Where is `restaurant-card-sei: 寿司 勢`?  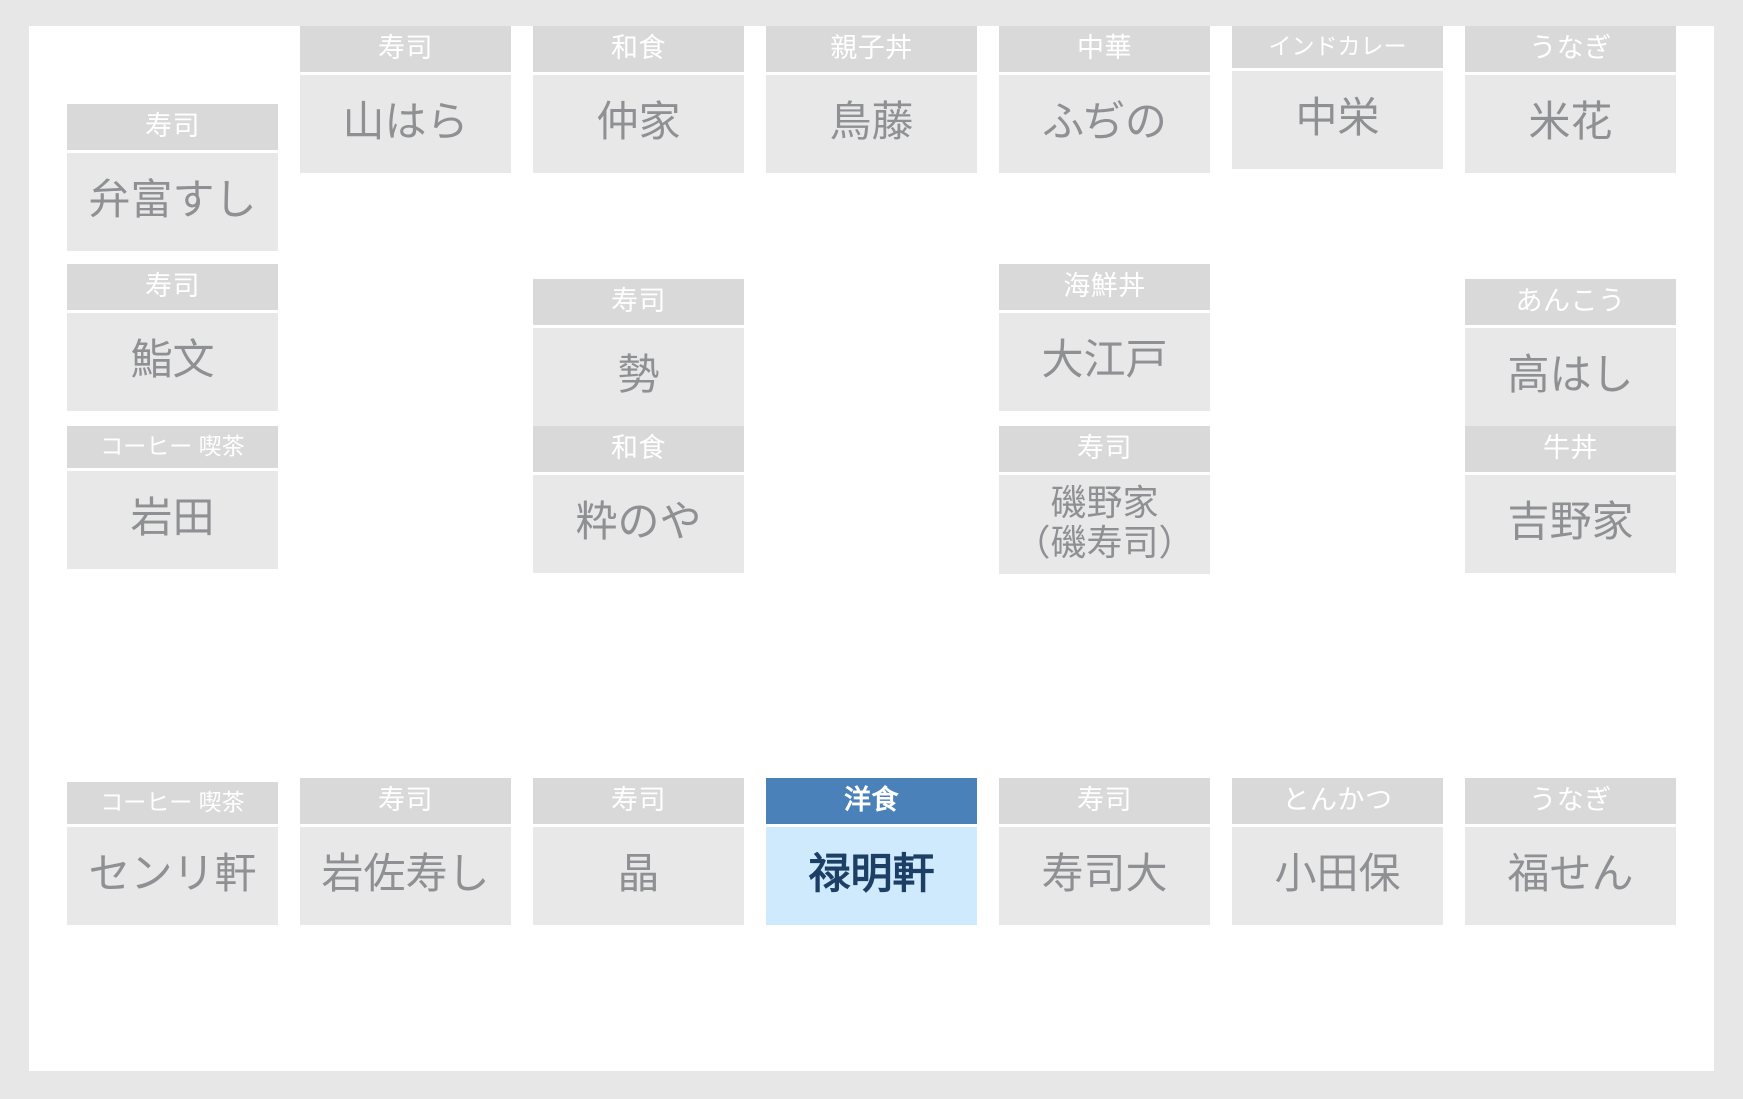 restaurant-card-sei: 寿司 勢 is located at coordinates (638, 352).